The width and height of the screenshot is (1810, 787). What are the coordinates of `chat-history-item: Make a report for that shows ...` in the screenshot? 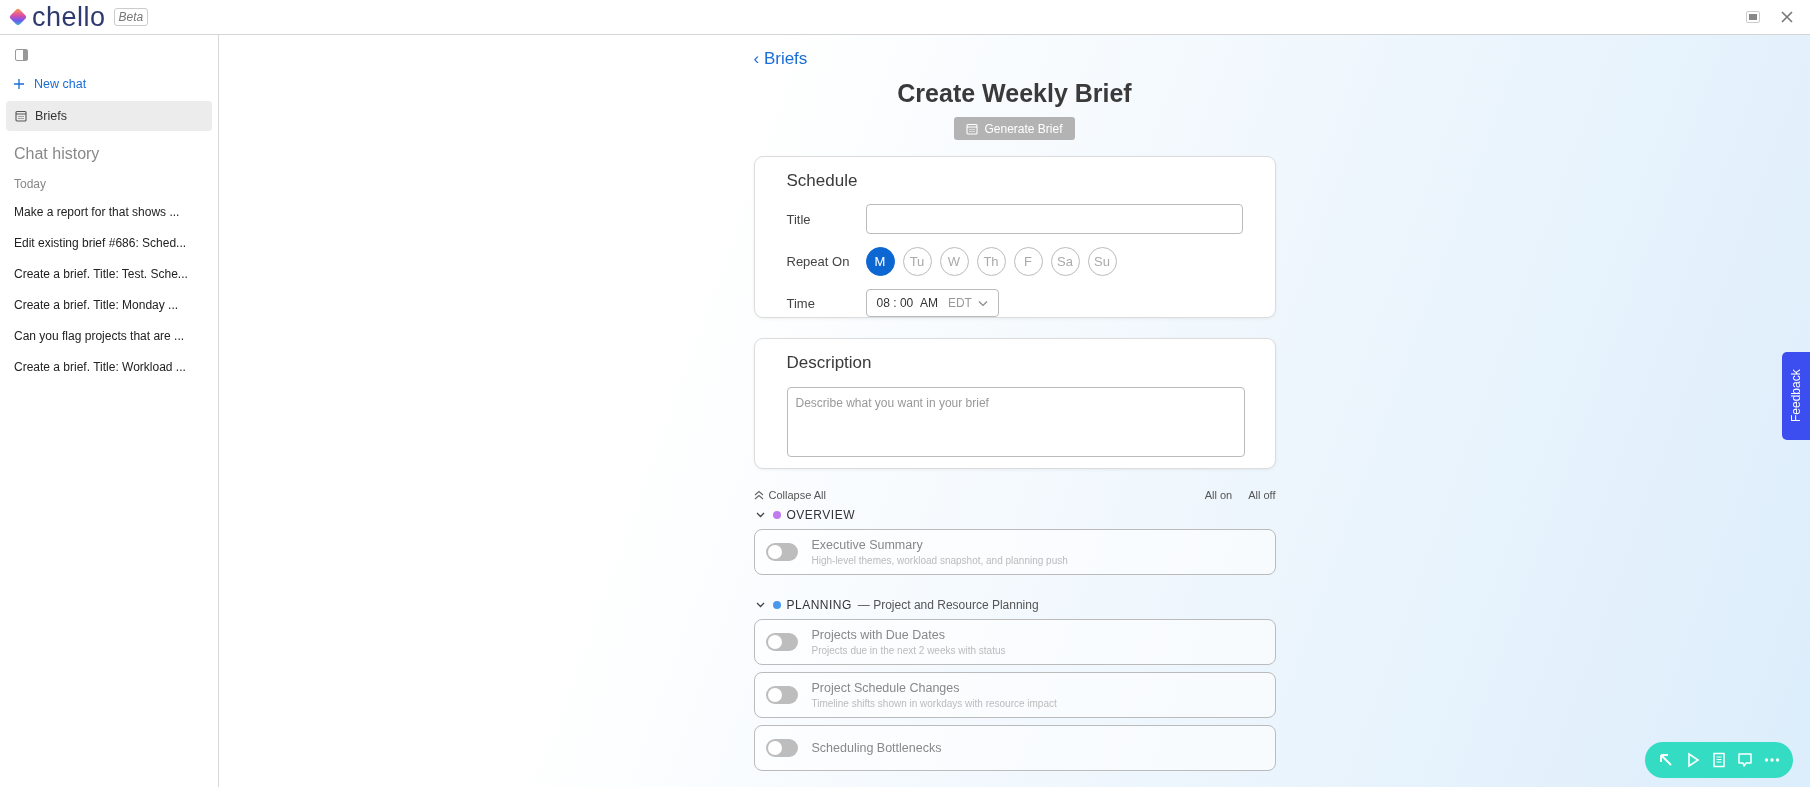 It's located at (113, 211).